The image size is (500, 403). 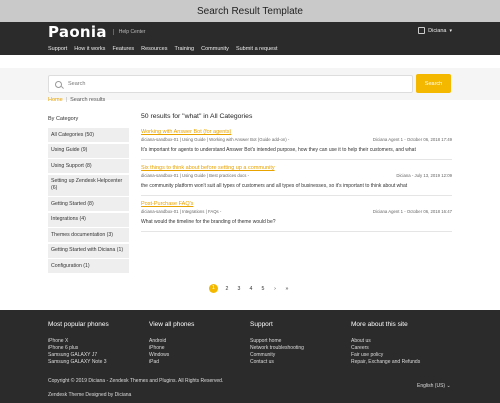 What do you see at coordinates (88, 185) in the screenshot?
I see `category-setting-up-helpcenter: Setting up Zendesk Helpcenter (6)` at bounding box center [88, 185].